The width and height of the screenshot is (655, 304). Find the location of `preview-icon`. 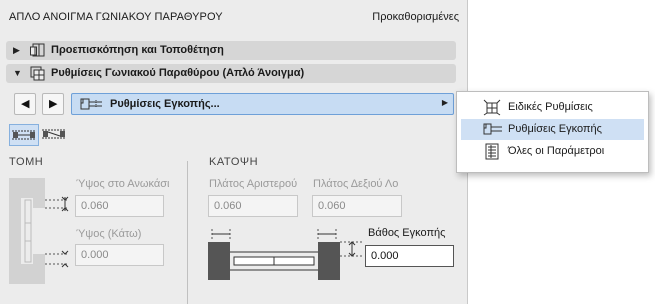

preview-icon is located at coordinates (37, 50).